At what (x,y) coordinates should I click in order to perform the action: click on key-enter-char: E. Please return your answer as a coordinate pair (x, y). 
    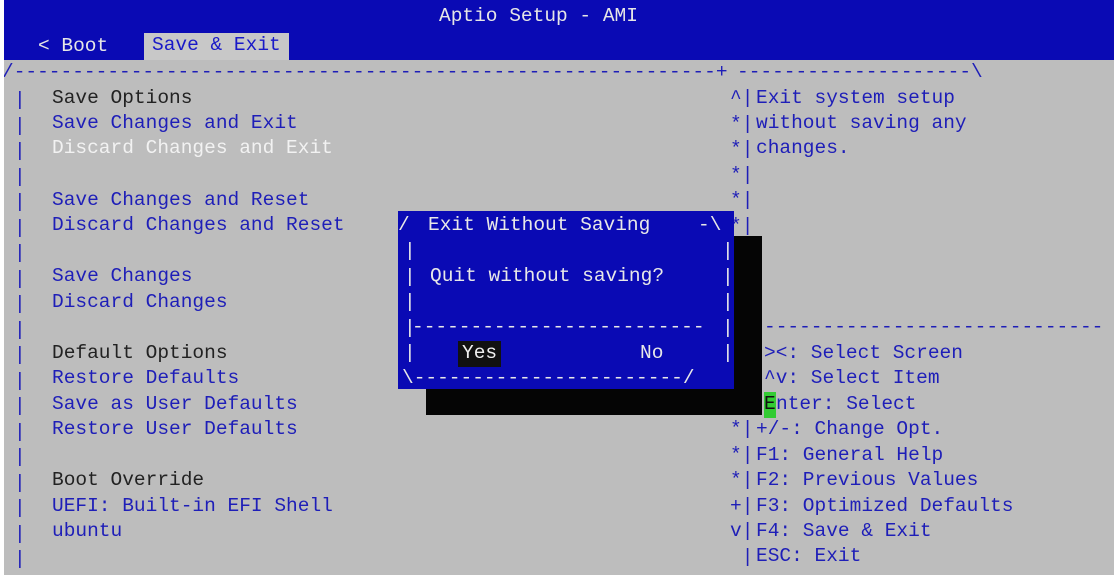
    Looking at the image, I should click on (770, 405).